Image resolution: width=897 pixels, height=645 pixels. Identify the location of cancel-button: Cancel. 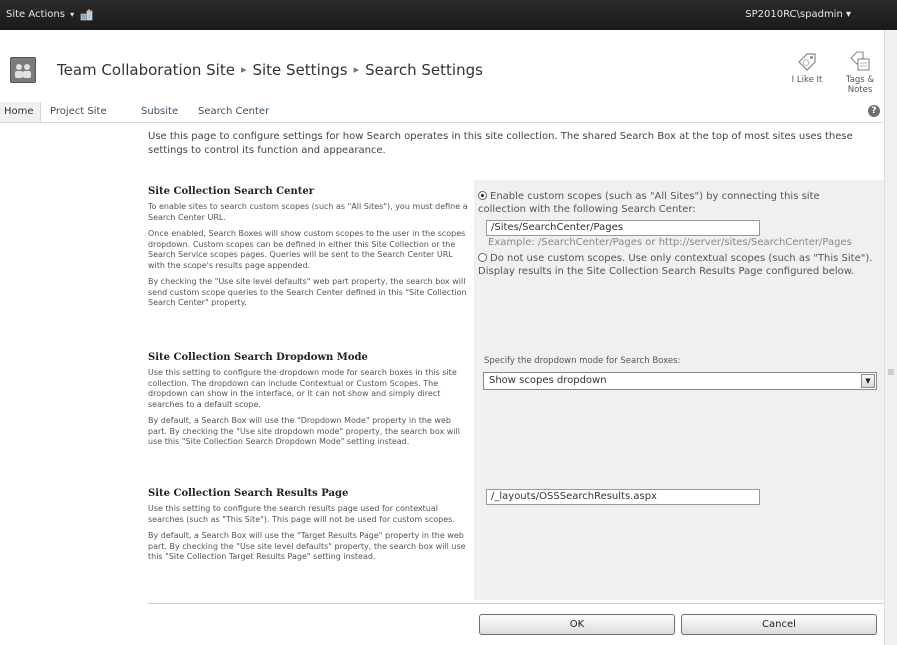
(779, 624).